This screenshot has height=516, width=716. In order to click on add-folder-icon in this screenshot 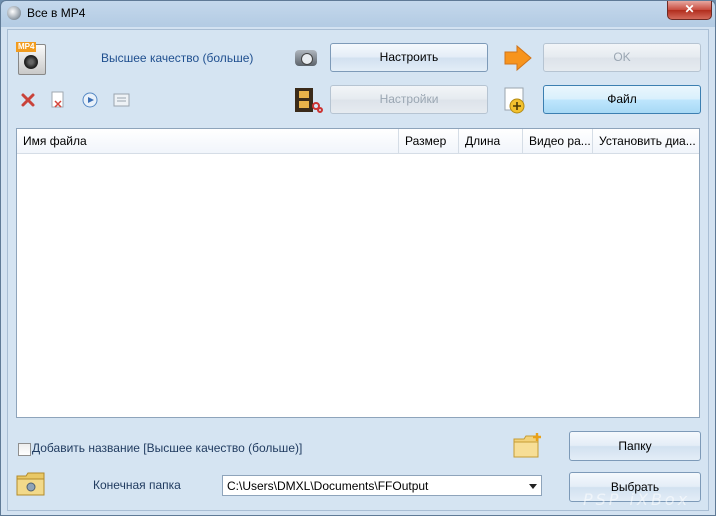, I will do `click(528, 445)`.